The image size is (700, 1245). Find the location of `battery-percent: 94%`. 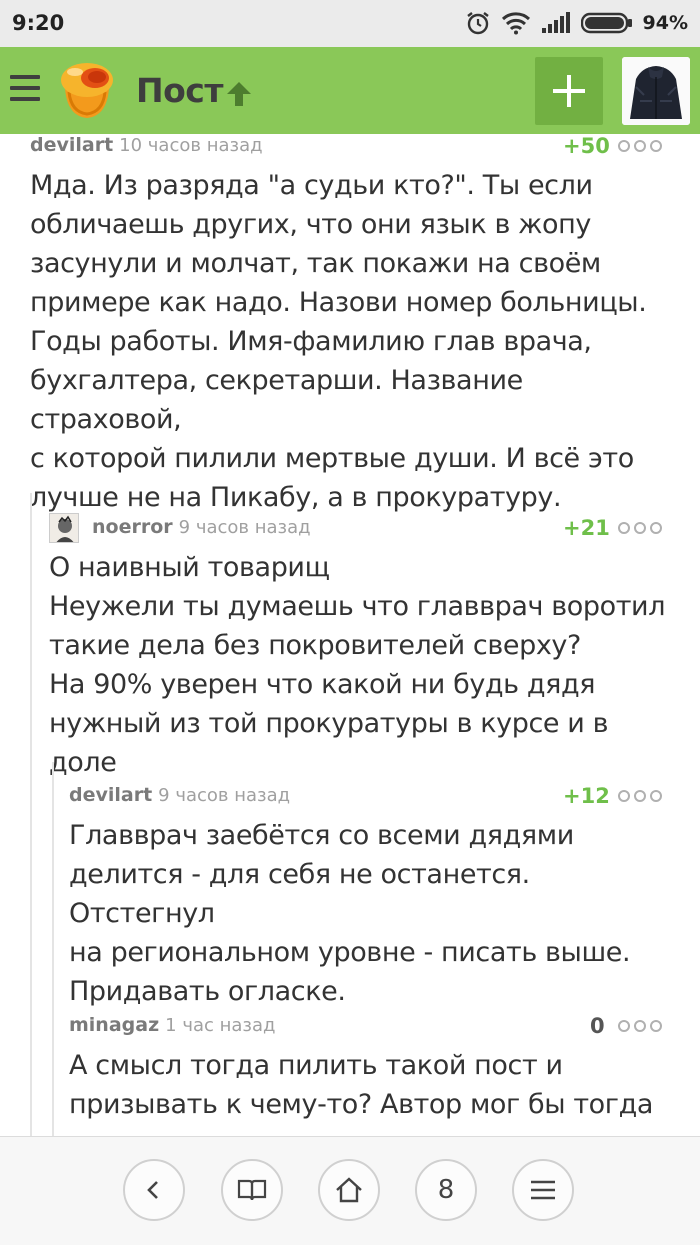

battery-percent: 94% is located at coordinates (665, 23).